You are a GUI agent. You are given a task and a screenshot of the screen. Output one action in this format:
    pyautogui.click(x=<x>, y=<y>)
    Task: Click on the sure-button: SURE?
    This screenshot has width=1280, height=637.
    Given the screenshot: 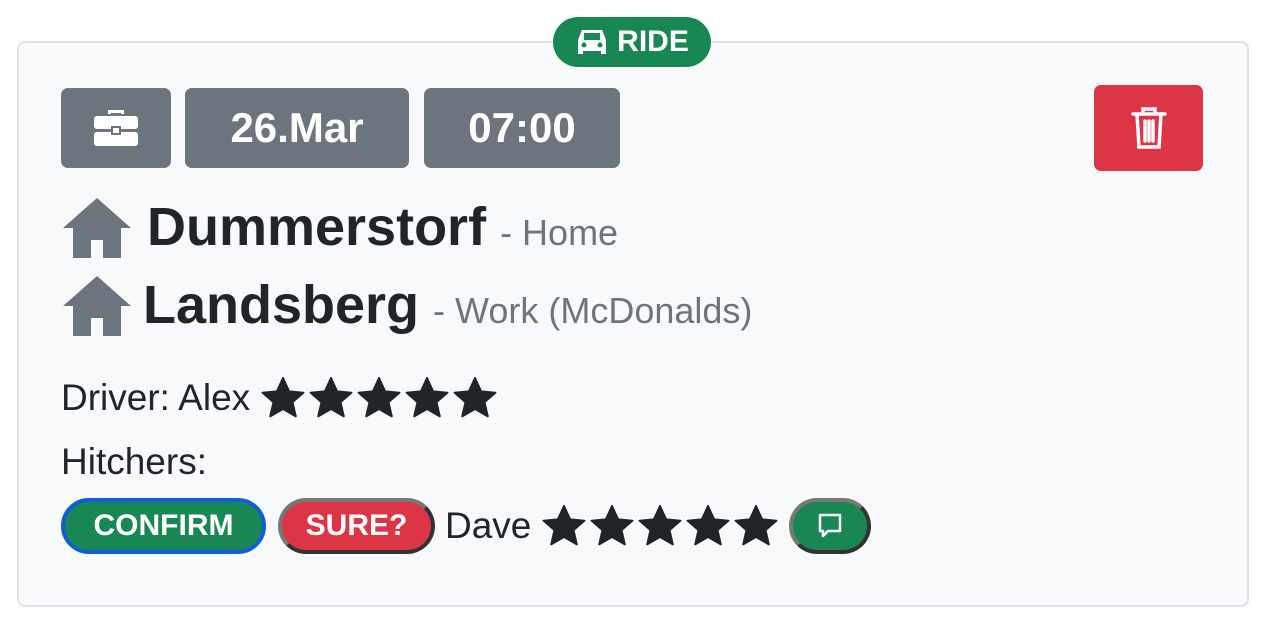 What is the action you would take?
    pyautogui.click(x=356, y=526)
    